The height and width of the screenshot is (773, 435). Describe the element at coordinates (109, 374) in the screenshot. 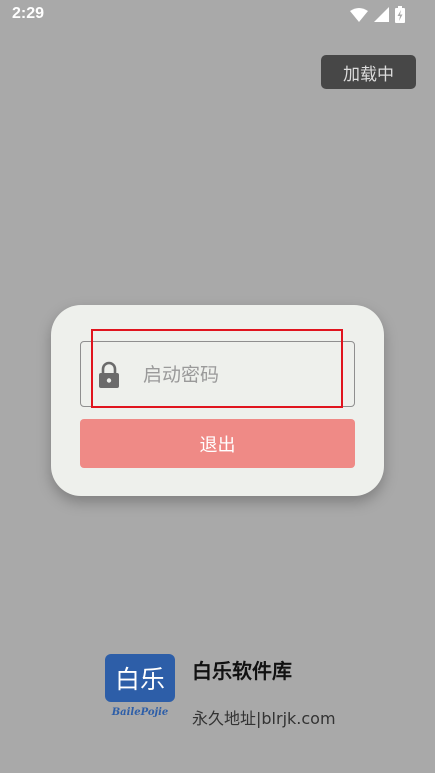

I see `lock-icon` at that location.